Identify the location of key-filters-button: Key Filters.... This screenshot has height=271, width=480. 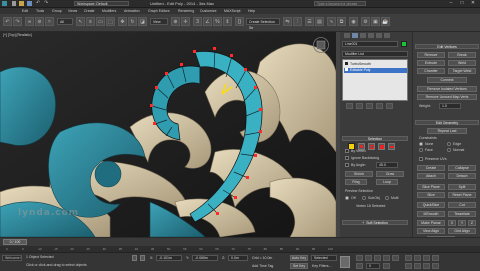
(321, 266).